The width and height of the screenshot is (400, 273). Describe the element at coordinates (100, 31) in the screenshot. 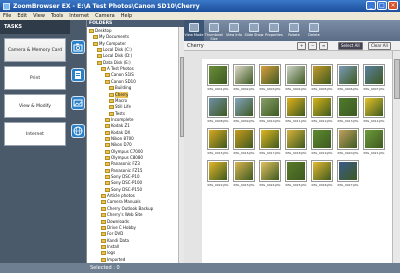

I see `tree-folder-item: Desktop` at that location.